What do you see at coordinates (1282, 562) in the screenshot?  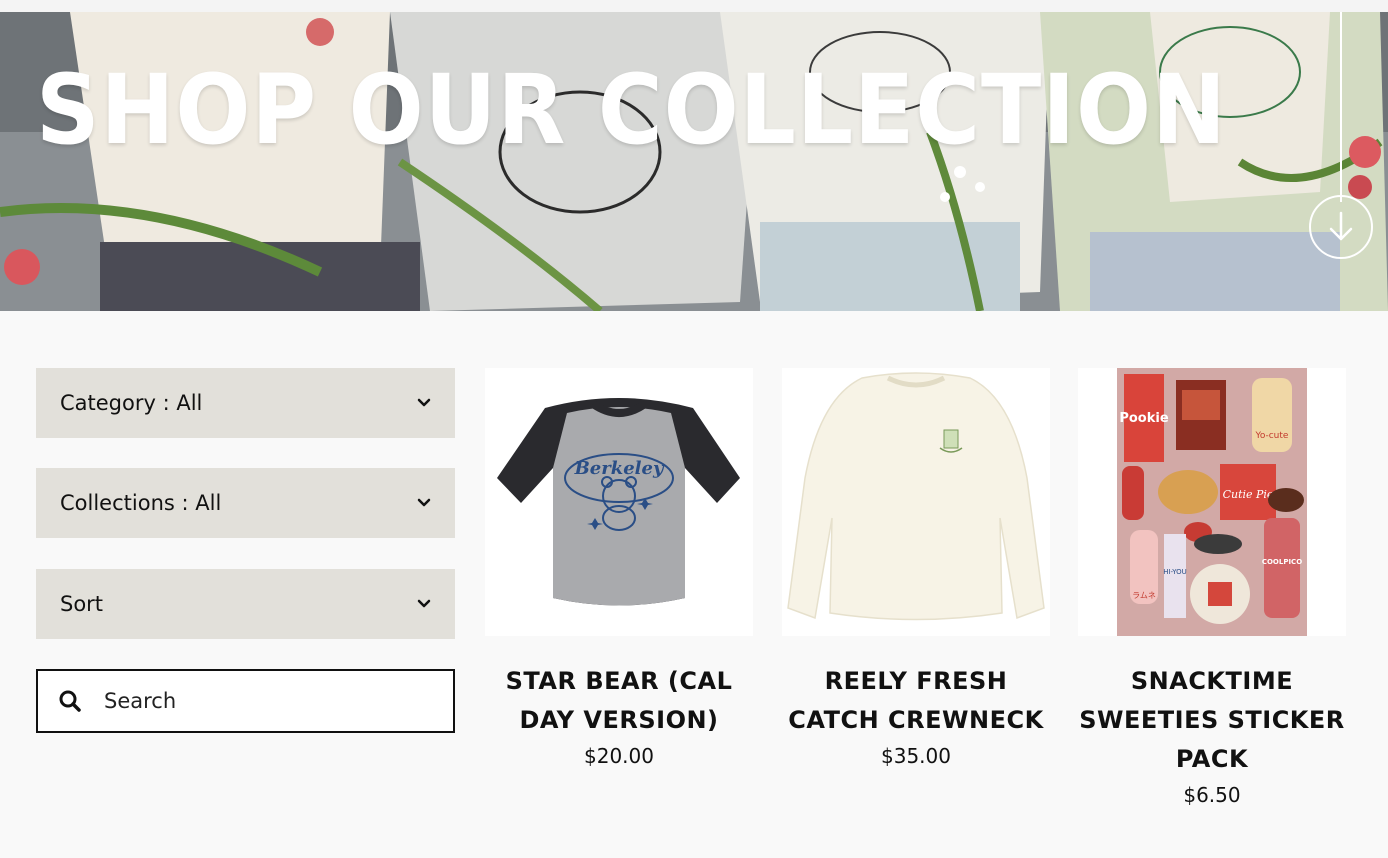 I see `coolpico-sticker-text: COOLPICO` at bounding box center [1282, 562].